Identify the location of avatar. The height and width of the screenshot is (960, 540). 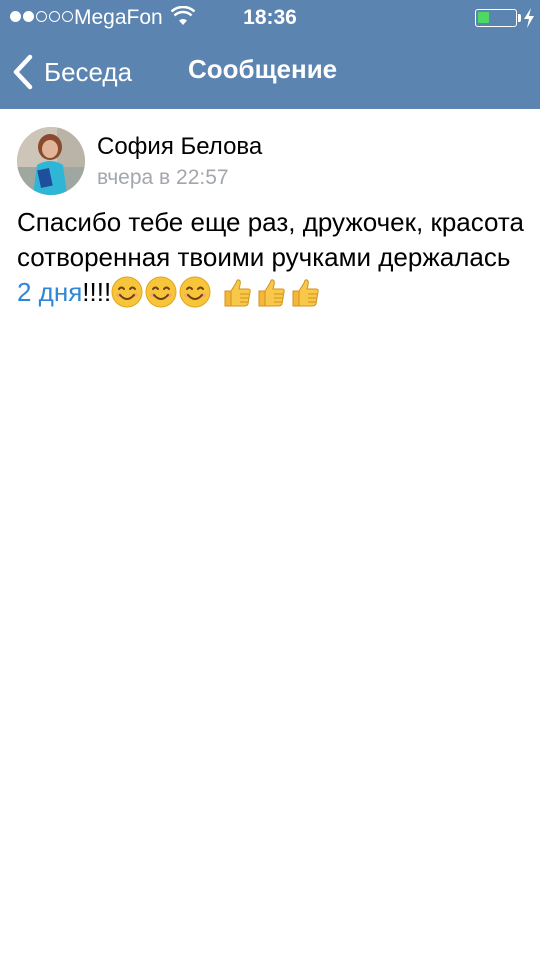
(51, 161).